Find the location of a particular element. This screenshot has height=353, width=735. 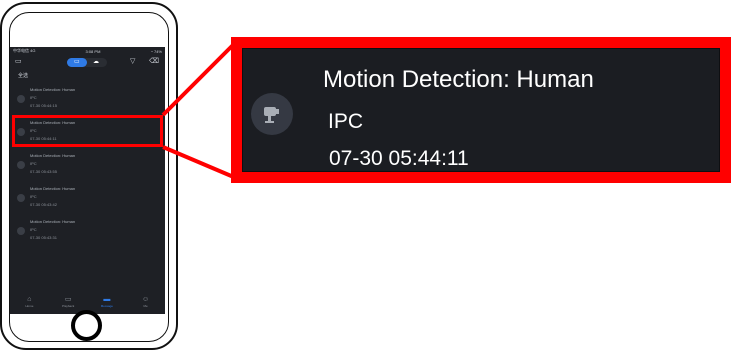

carrier-text: 中华电信 4G is located at coordinates (24, 50).